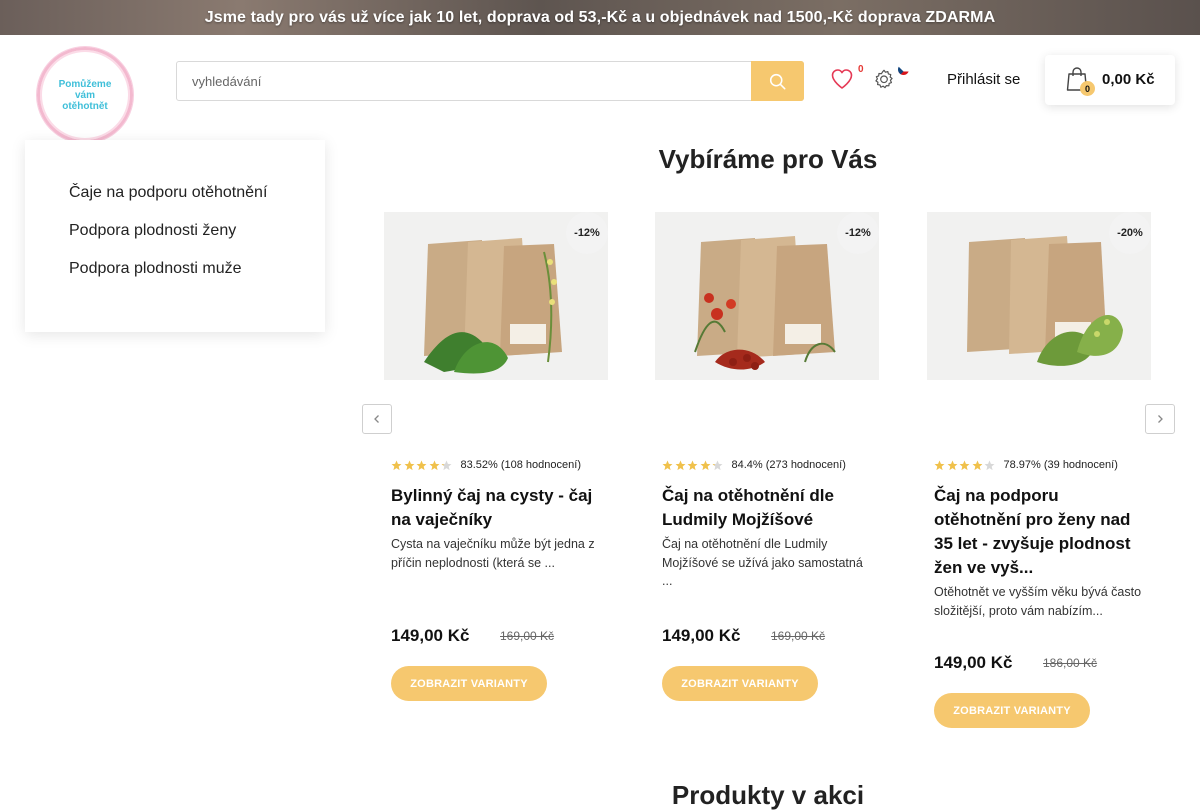 The height and width of the screenshot is (811, 1200). What do you see at coordinates (788, 465) in the screenshot?
I see `rating-text: 84.4% (273 hodnocení)` at bounding box center [788, 465].